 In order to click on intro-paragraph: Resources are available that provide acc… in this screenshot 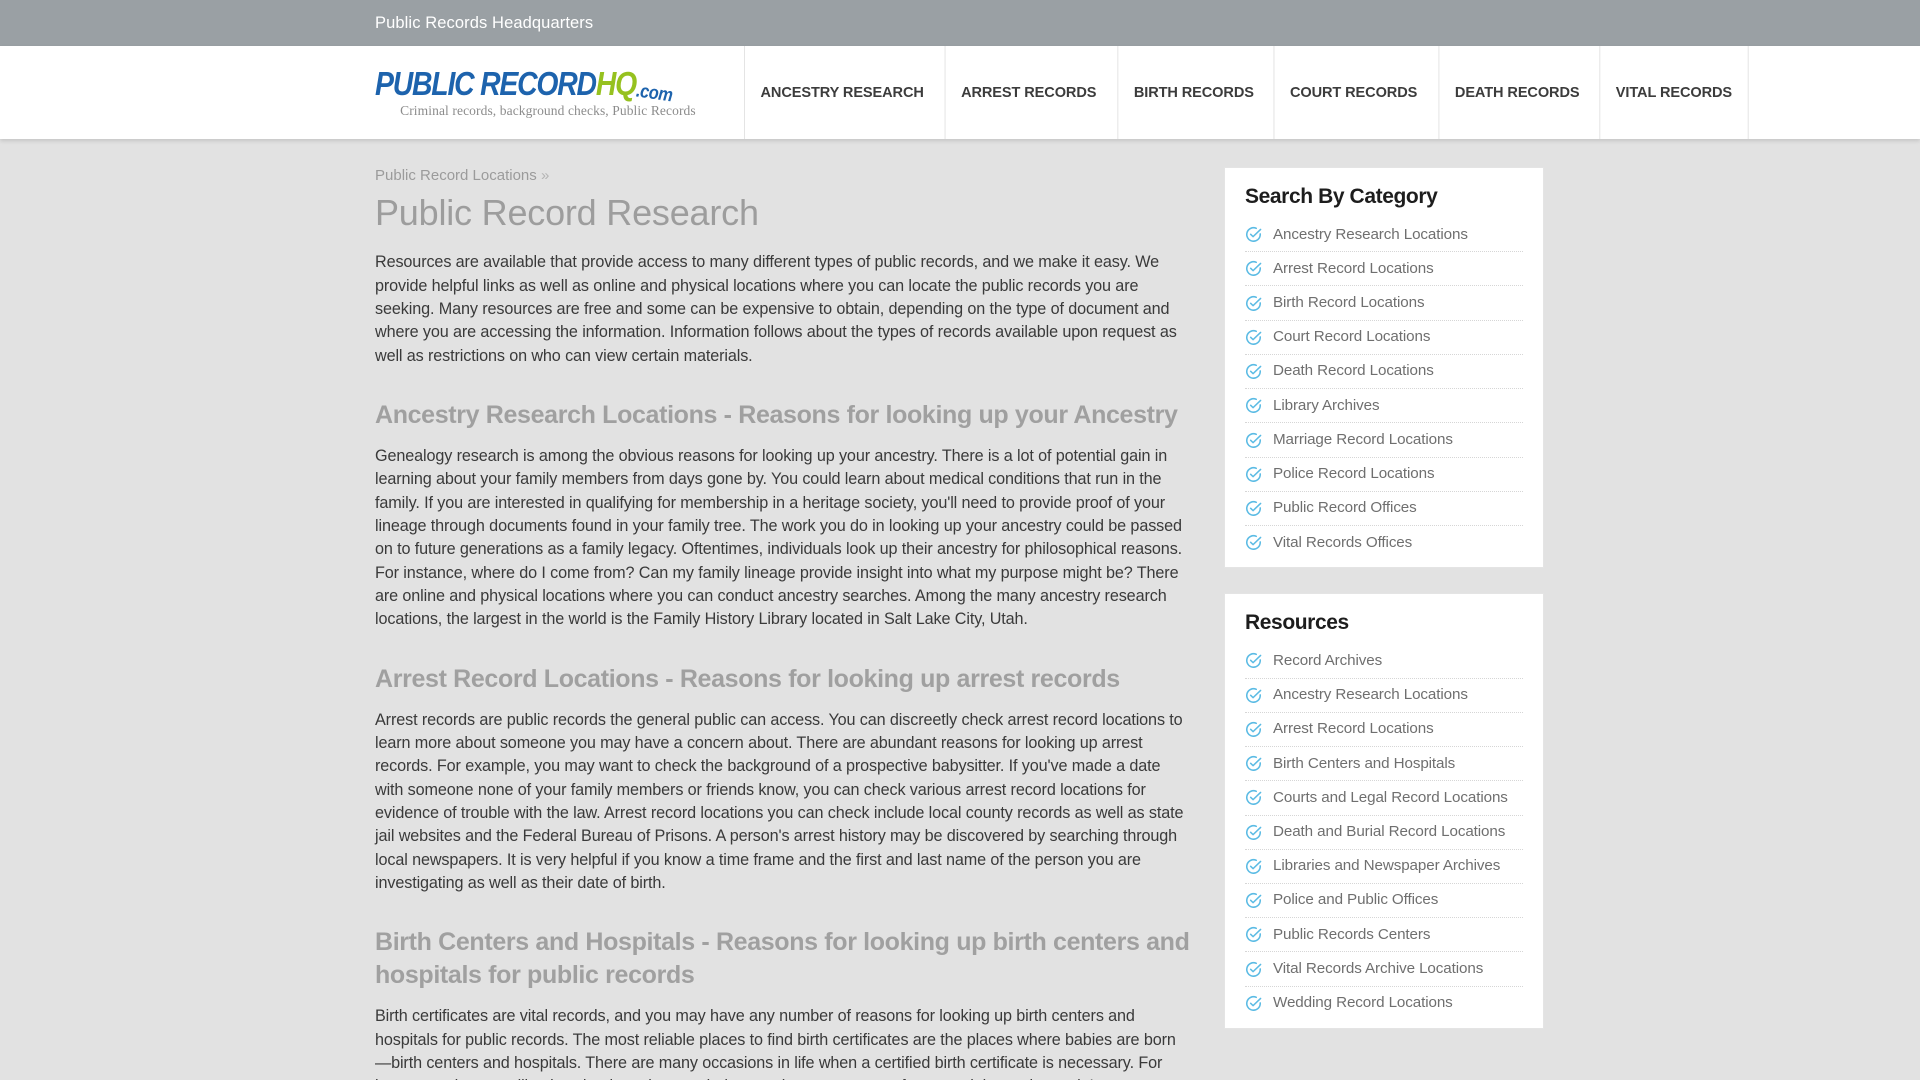, I will do `click(776, 309)`.